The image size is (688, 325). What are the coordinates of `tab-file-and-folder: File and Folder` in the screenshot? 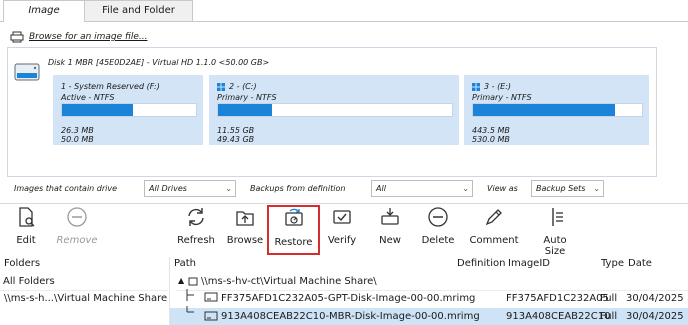 It's located at (138, 10).